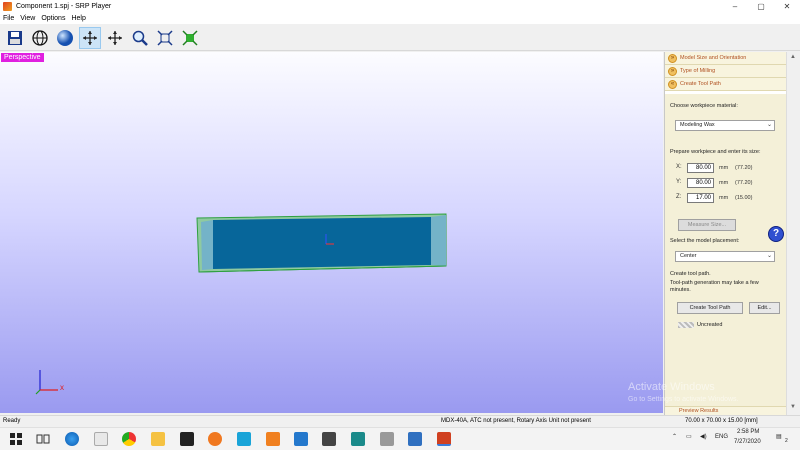 The width and height of the screenshot is (800, 450). Describe the element at coordinates (703, 436) in the screenshot. I see `volume-icon: ◀)` at that location.